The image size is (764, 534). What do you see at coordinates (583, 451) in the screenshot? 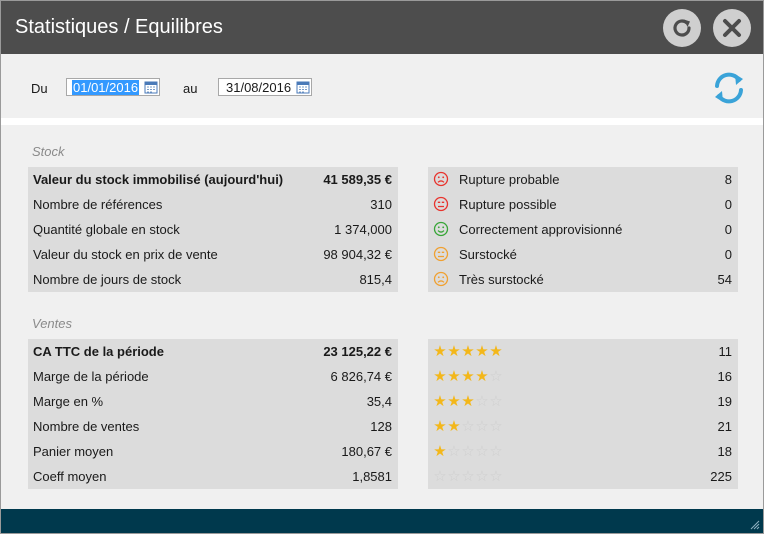
I see `rating-row: ★ ☆ ☆ ☆ ☆ 18` at bounding box center [583, 451].